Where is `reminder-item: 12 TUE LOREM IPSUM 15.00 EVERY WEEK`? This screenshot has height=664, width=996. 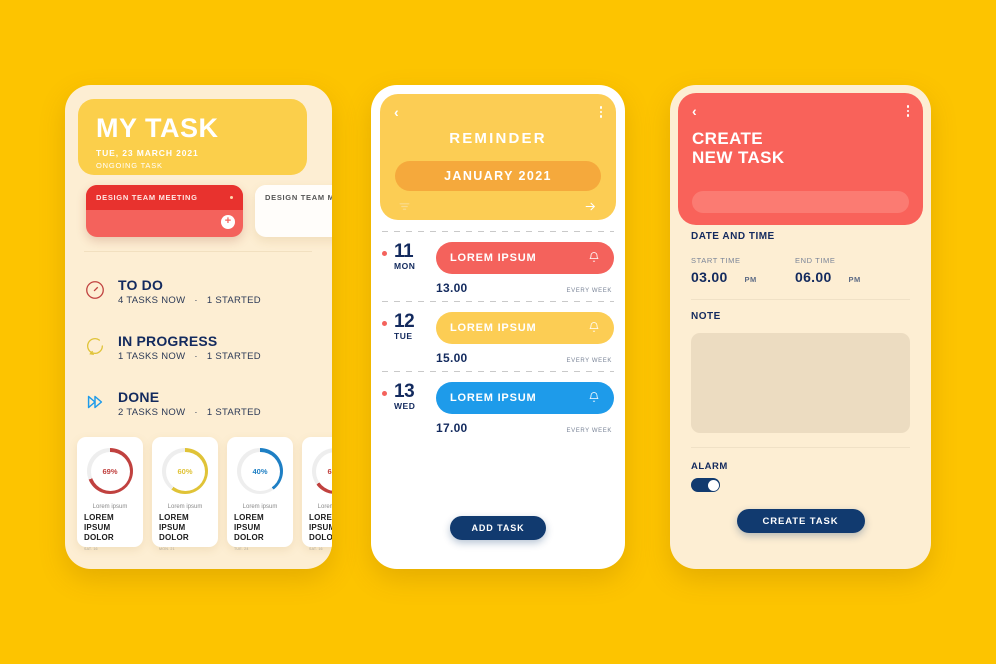
reminder-item: 12 TUE LOREM IPSUM 15.00 EVERY WEEK is located at coordinates (498, 336).